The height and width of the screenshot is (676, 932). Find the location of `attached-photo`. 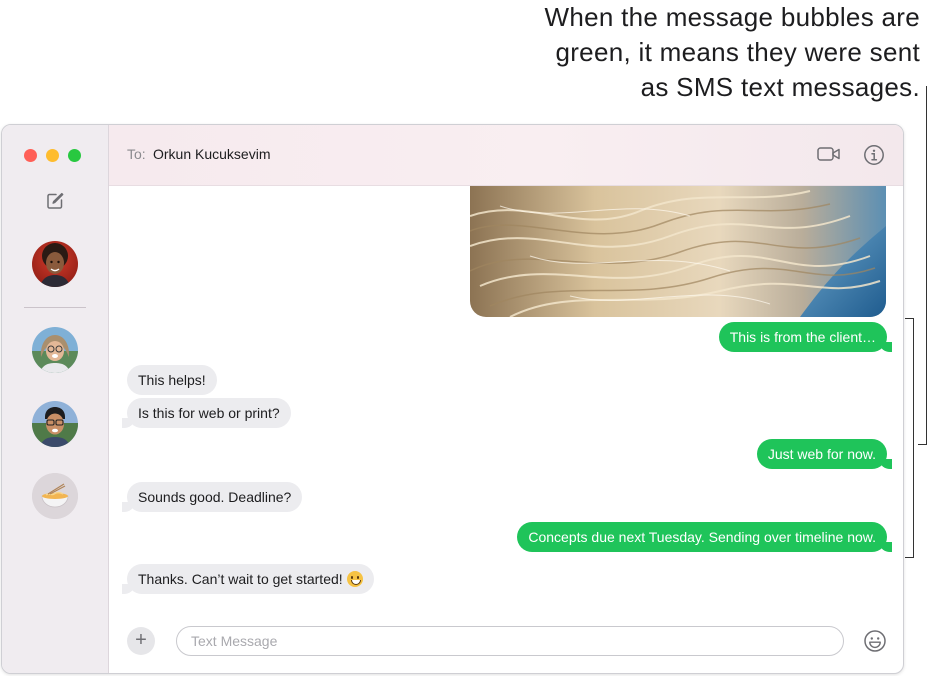

attached-photo is located at coordinates (678, 251).